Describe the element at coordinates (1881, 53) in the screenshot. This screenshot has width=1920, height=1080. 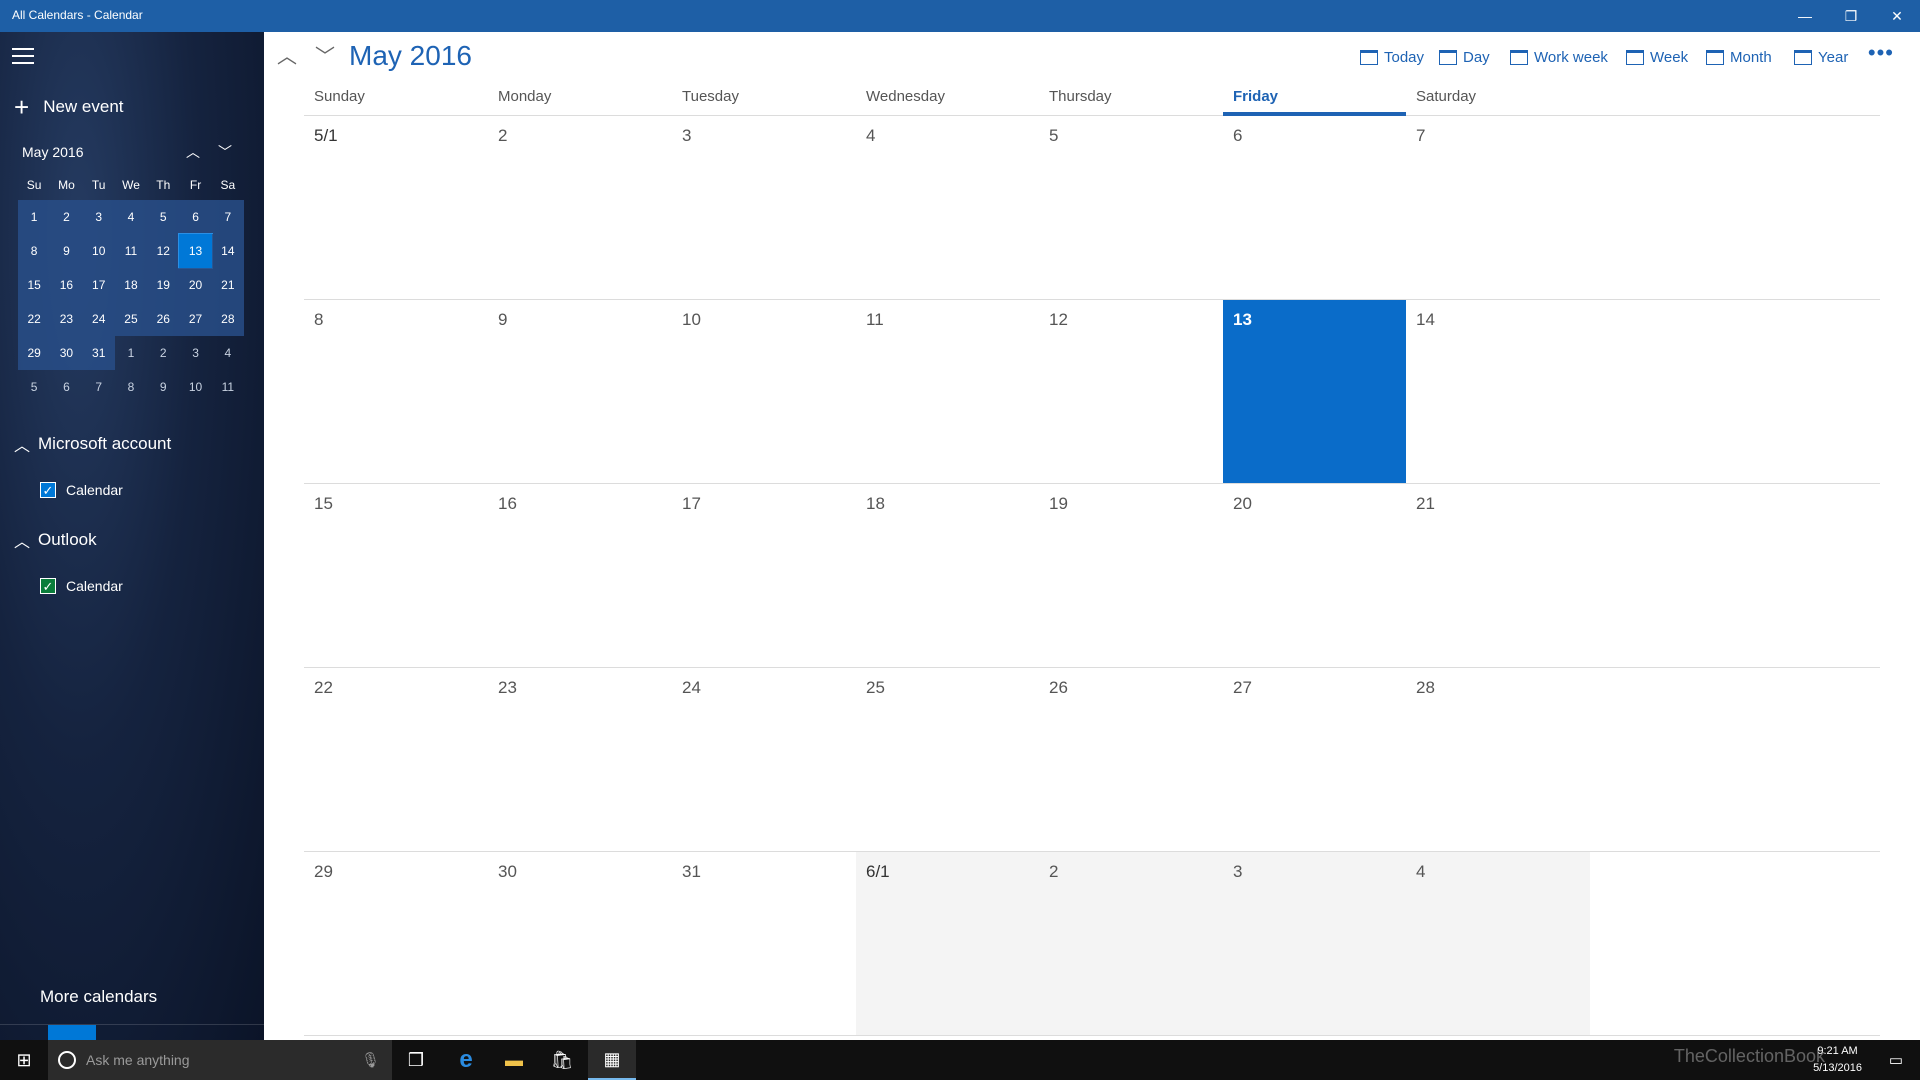
I see `more-options-icon: •••` at that location.